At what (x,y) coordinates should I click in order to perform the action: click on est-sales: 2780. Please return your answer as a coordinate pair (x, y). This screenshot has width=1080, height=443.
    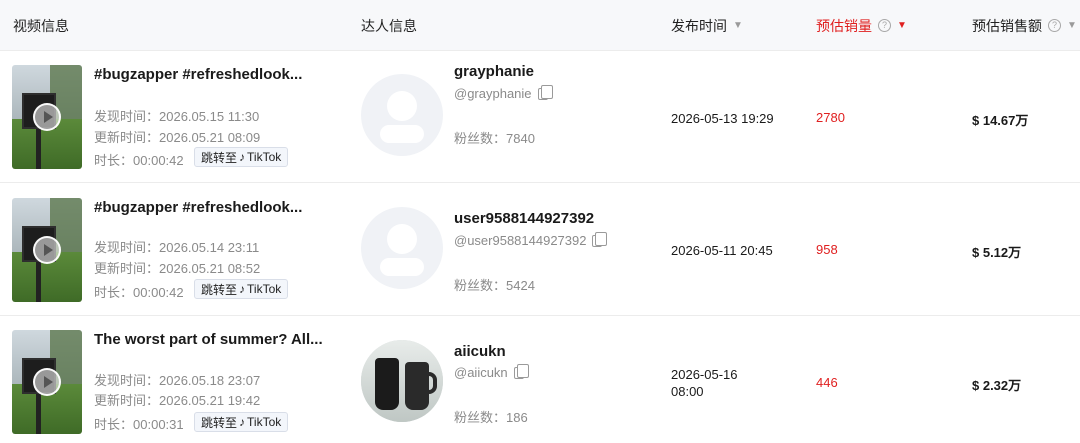
    Looking at the image, I should click on (830, 117).